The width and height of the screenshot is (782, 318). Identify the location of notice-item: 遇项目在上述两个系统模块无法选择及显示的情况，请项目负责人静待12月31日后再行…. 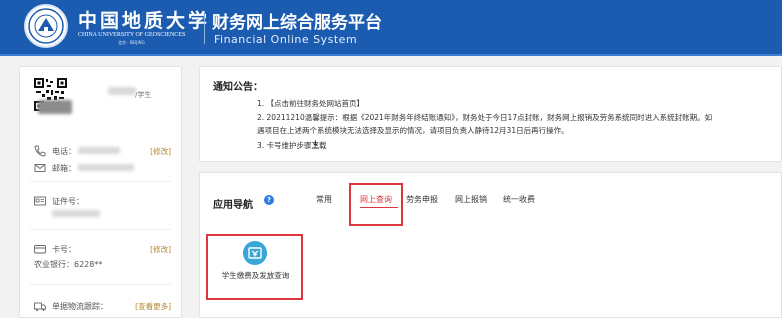
(413, 130).